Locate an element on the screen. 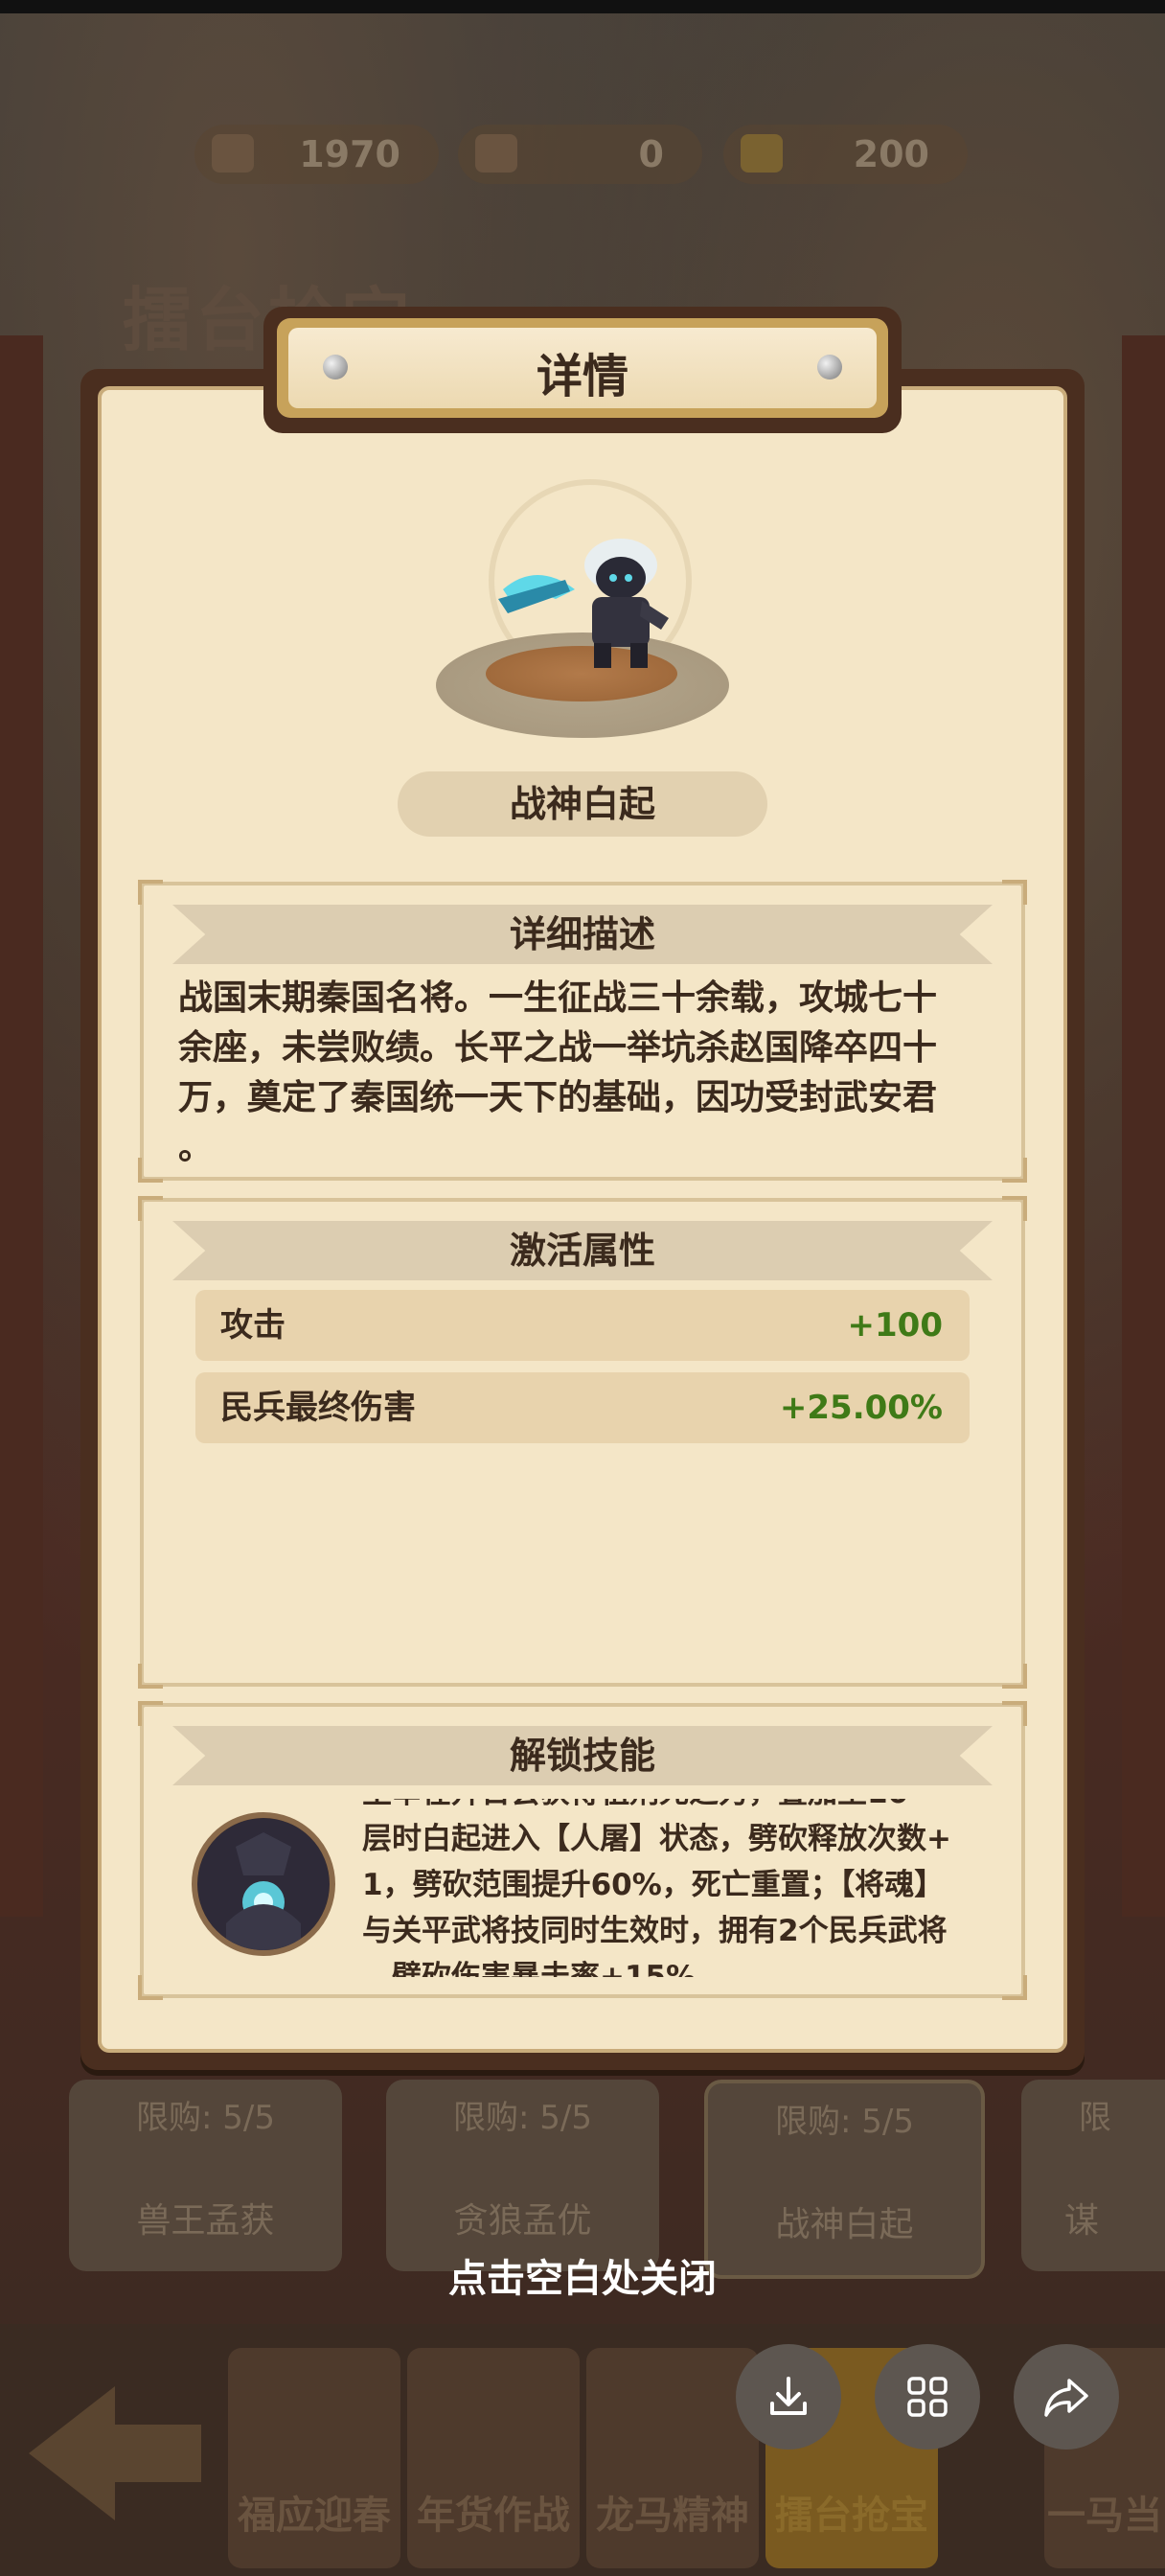 The height and width of the screenshot is (2576, 1165). tab-event: 福应迎春 is located at coordinates (314, 2458).